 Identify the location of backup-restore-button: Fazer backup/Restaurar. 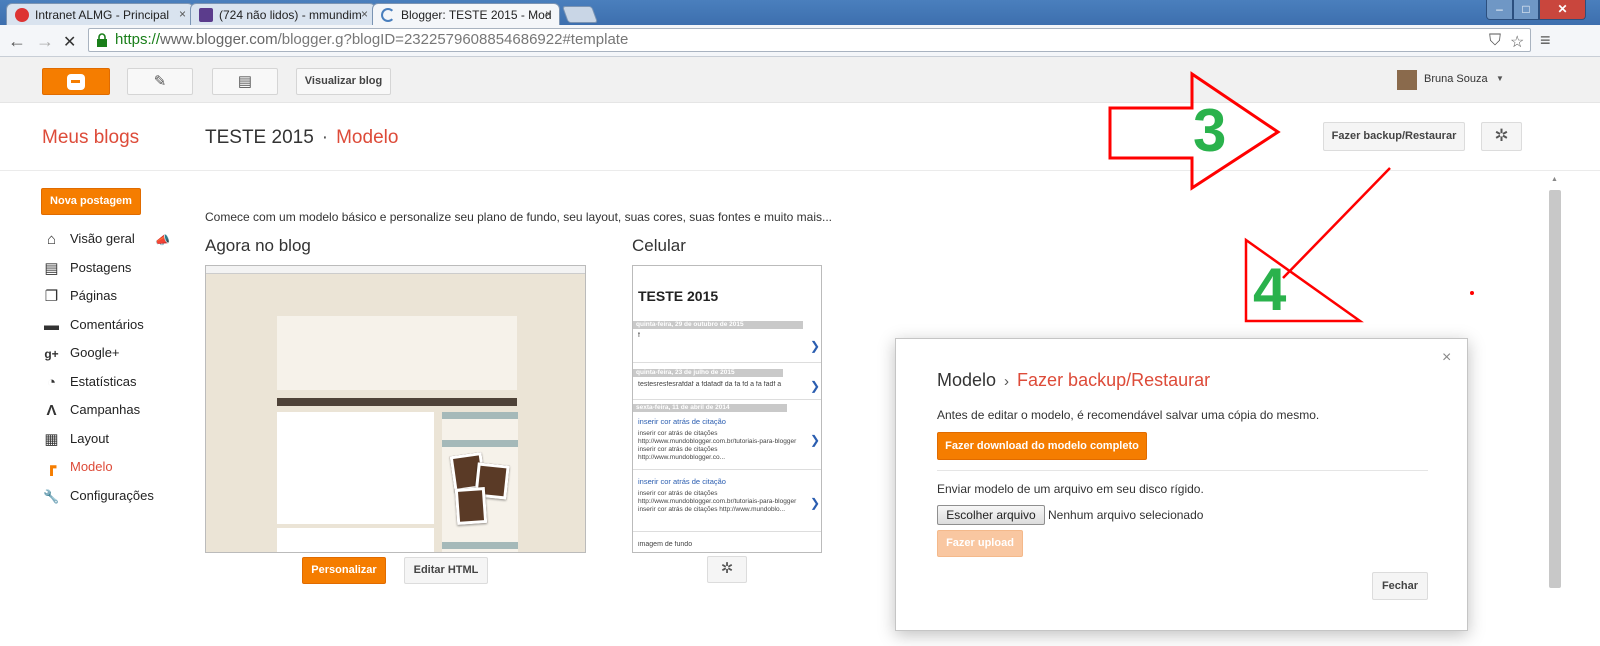
(1394, 136).